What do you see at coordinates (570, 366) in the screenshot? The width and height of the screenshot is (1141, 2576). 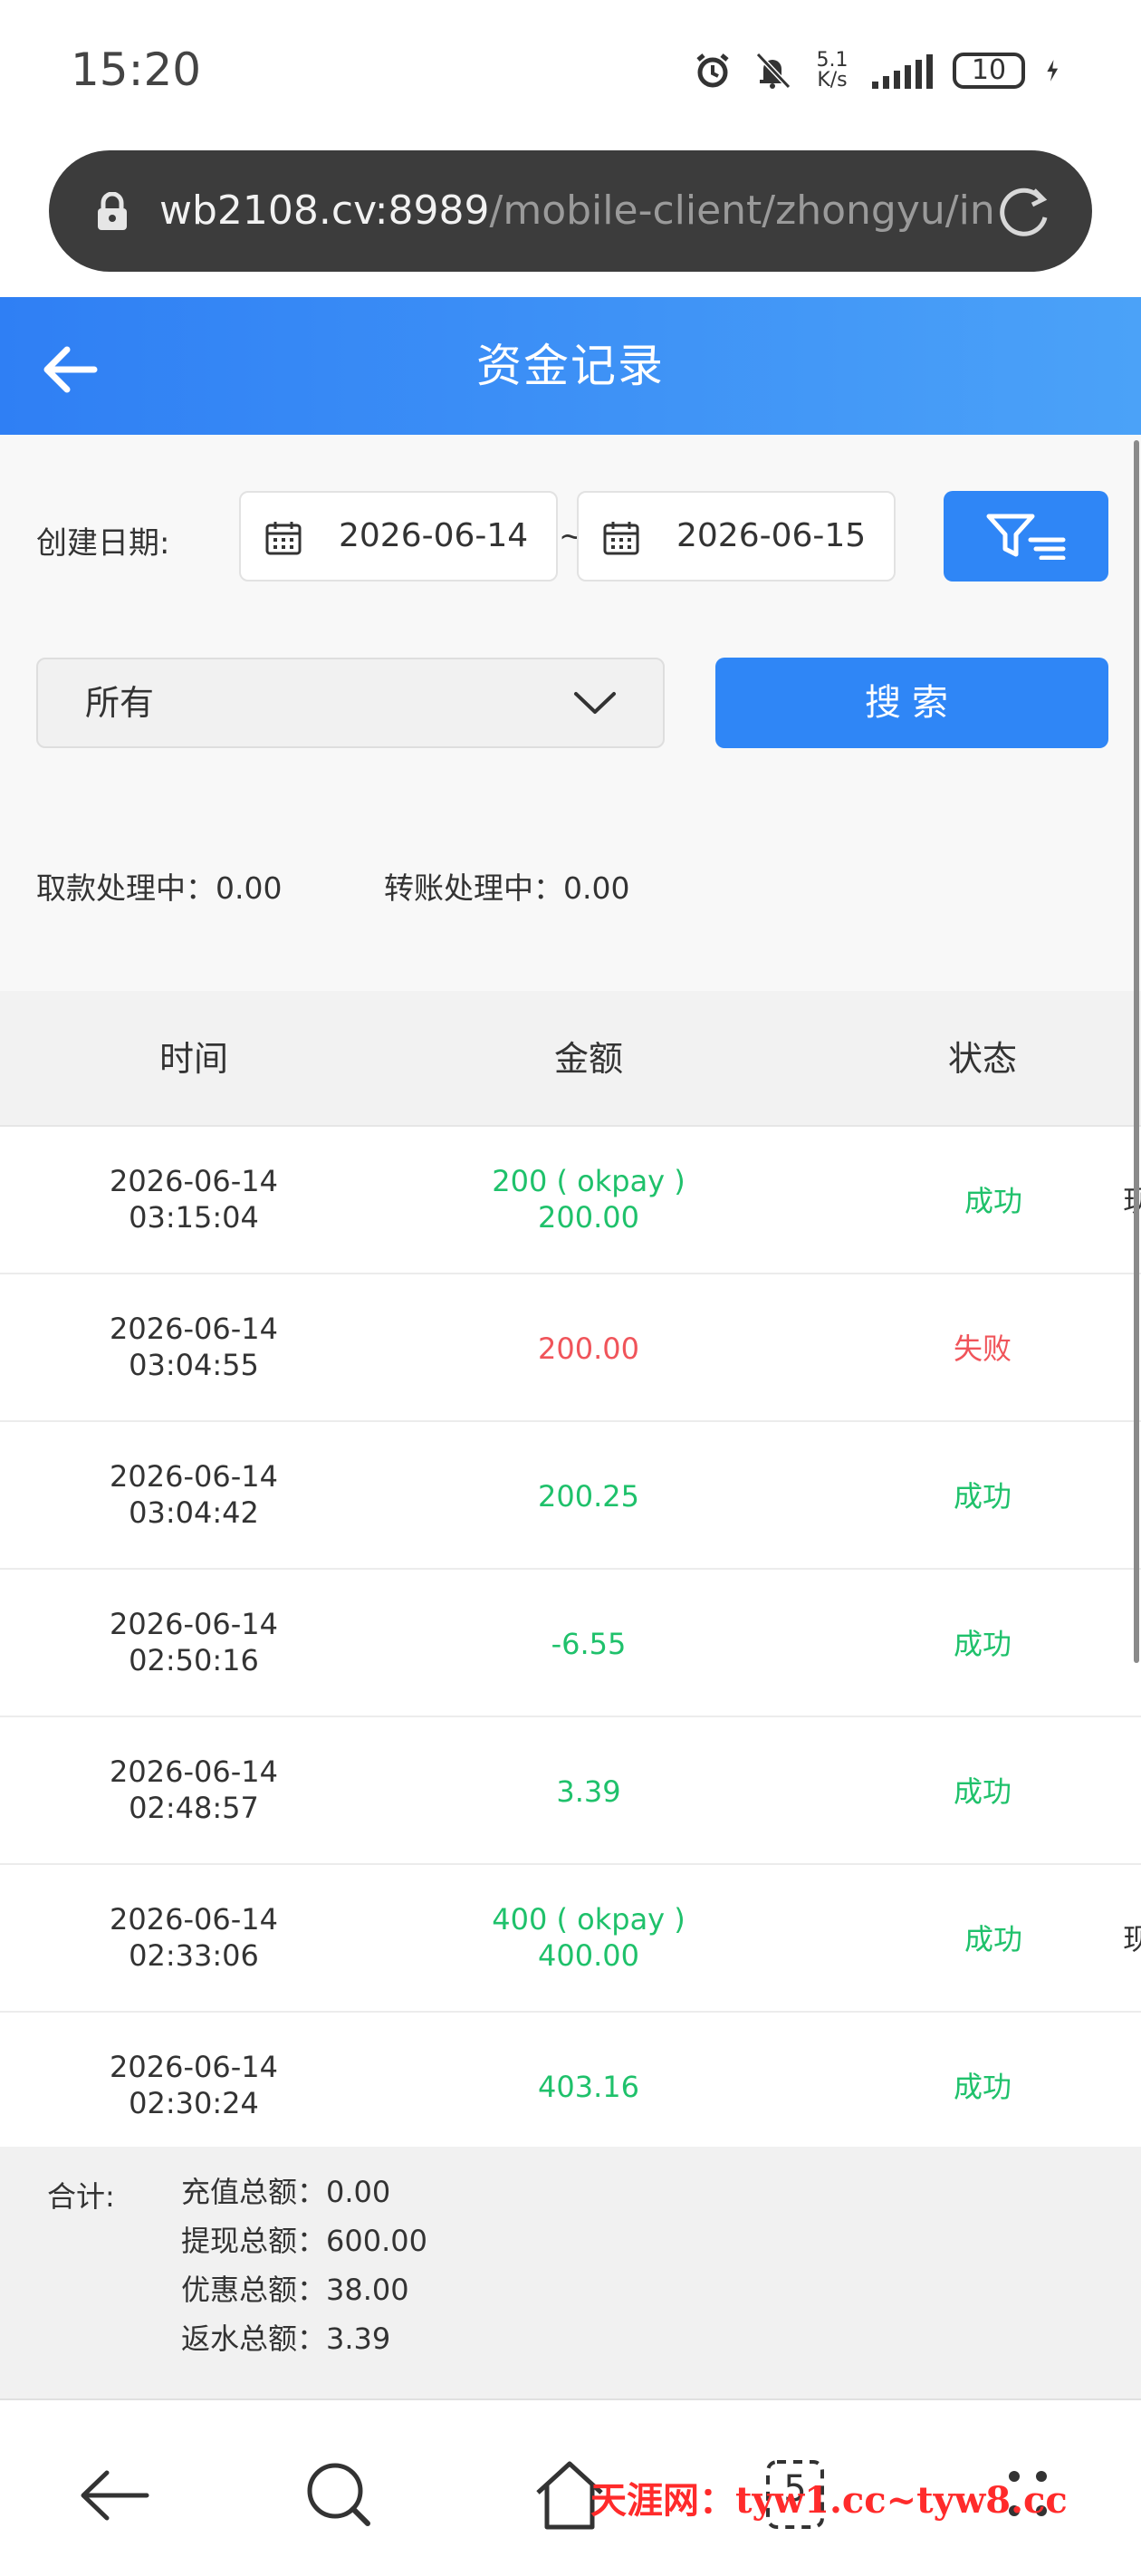 I see `page-title: 资金记录` at bounding box center [570, 366].